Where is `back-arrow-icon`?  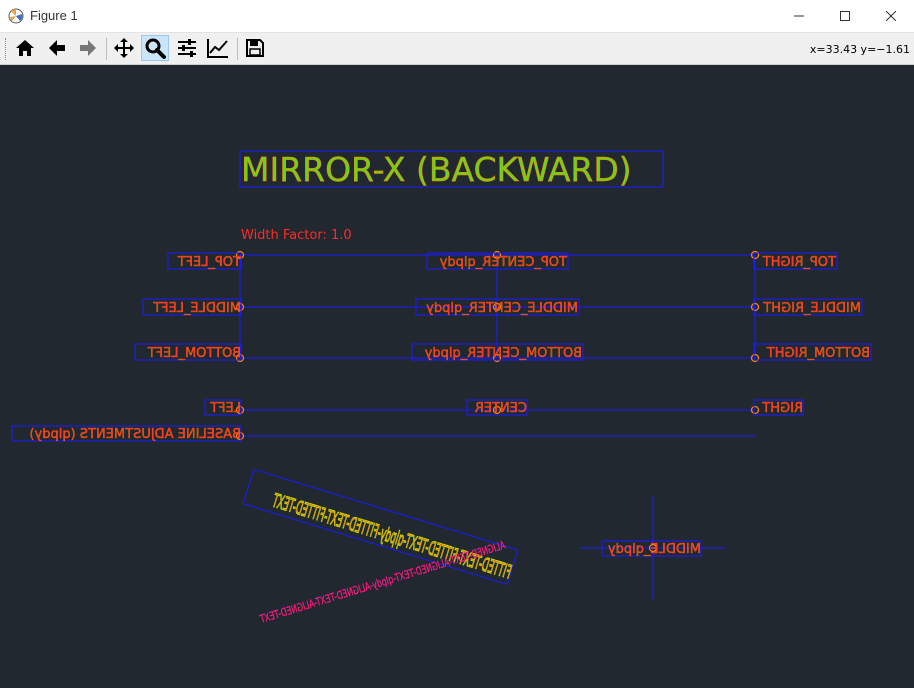
back-arrow-icon is located at coordinates (57, 48).